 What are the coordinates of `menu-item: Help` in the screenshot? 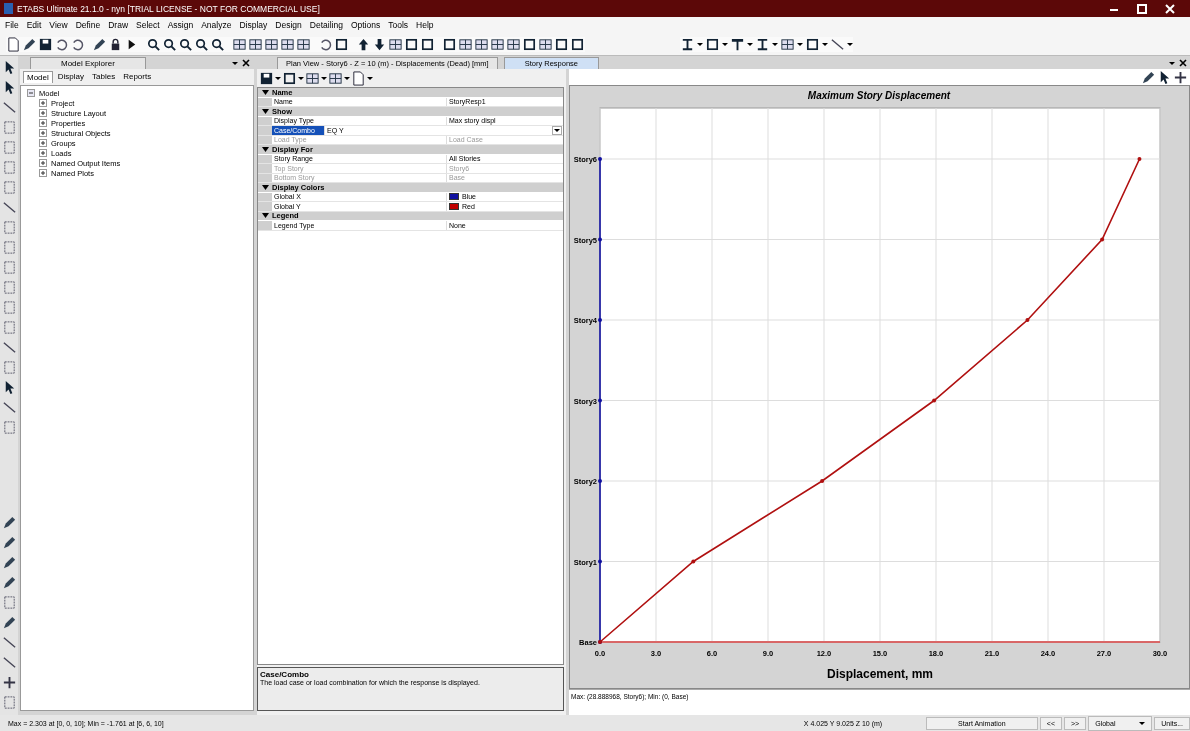 It's located at (425, 25).